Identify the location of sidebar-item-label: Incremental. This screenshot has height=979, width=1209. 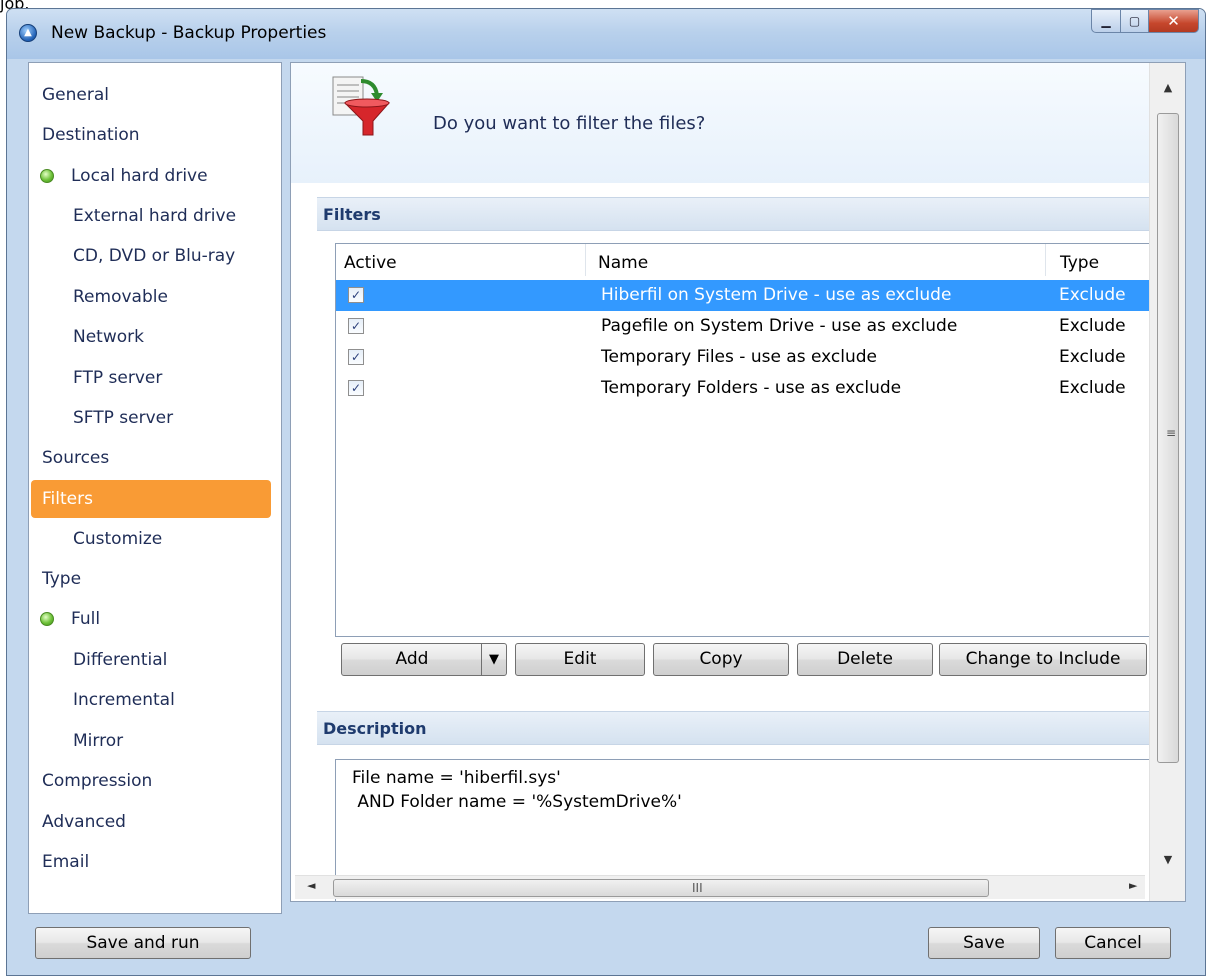
(124, 700).